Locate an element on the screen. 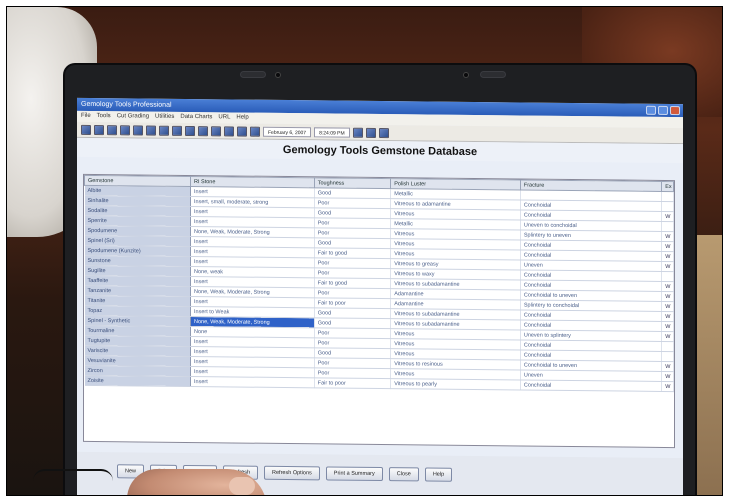 Image resolution: width=729 pixels, height=502 pixels. bezel-sensor-right is located at coordinates (466, 75).